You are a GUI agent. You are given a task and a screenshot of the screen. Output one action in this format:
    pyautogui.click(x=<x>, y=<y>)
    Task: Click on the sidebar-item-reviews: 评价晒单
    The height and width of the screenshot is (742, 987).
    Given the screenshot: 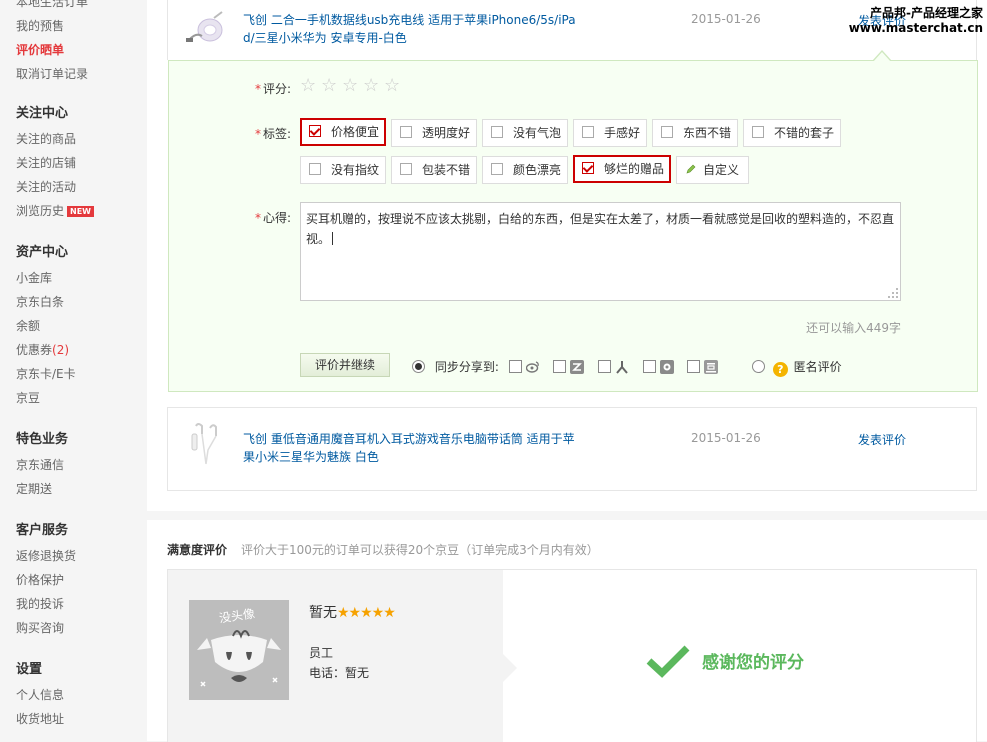 What is the action you would take?
    pyautogui.click(x=52, y=50)
    